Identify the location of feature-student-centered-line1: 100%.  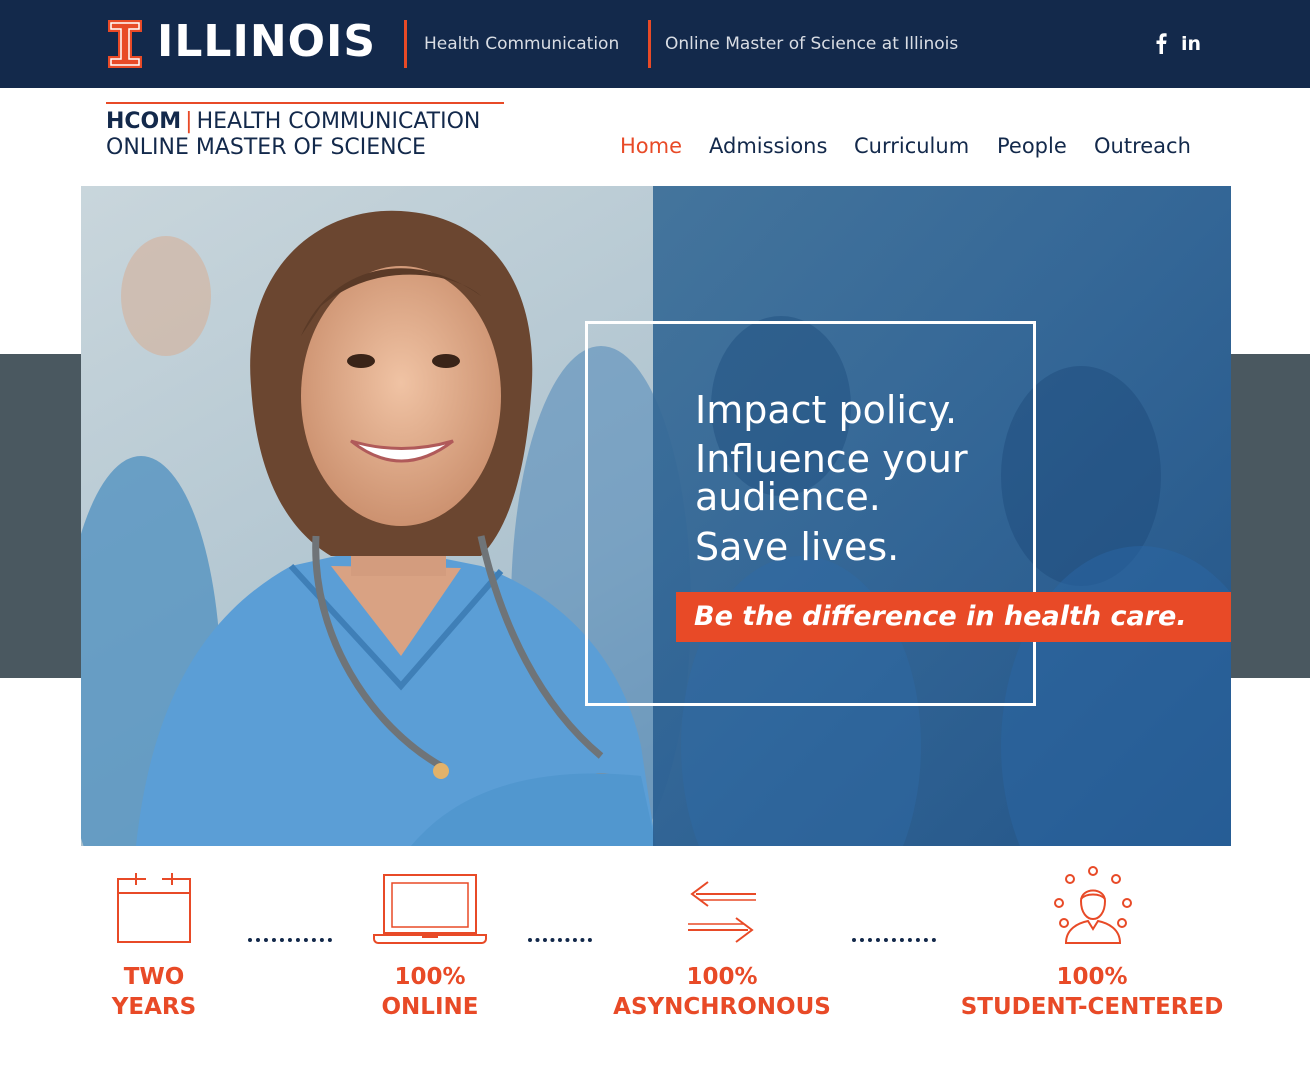
(1092, 977).